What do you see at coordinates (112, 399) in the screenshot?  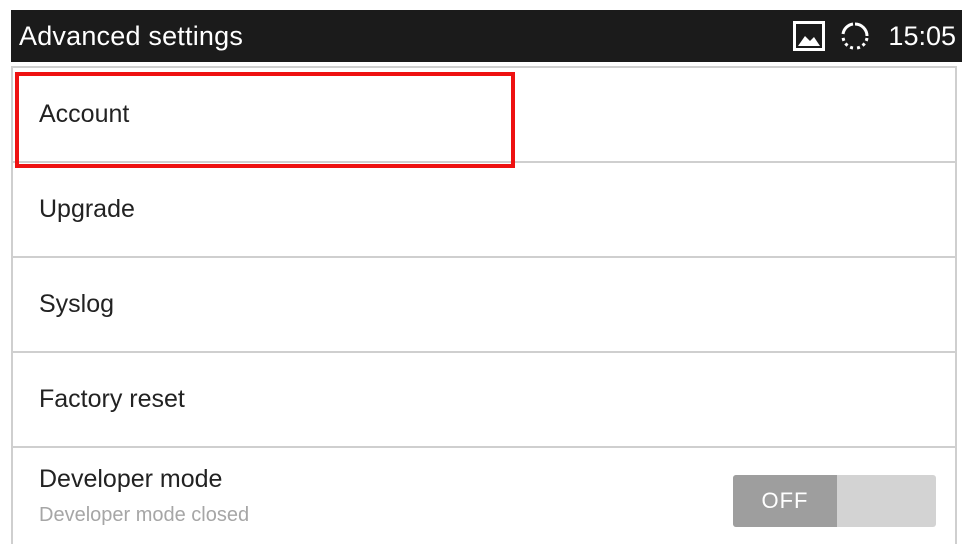 I see `list-item-label: Factory reset` at bounding box center [112, 399].